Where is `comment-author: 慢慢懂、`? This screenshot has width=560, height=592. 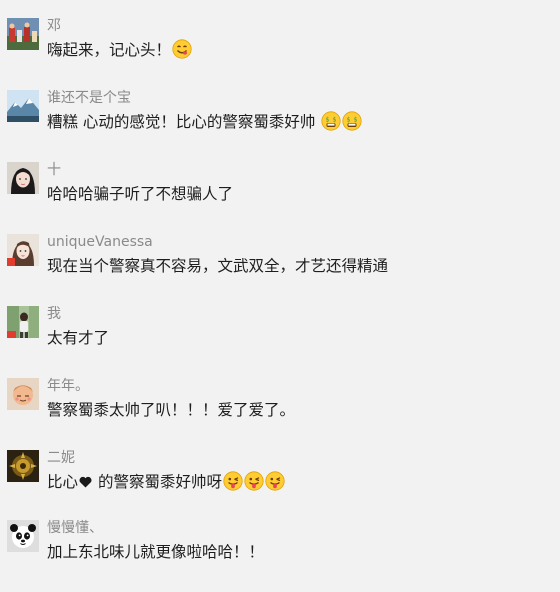
comment-author: 慢慢懂、 is located at coordinates (75, 528).